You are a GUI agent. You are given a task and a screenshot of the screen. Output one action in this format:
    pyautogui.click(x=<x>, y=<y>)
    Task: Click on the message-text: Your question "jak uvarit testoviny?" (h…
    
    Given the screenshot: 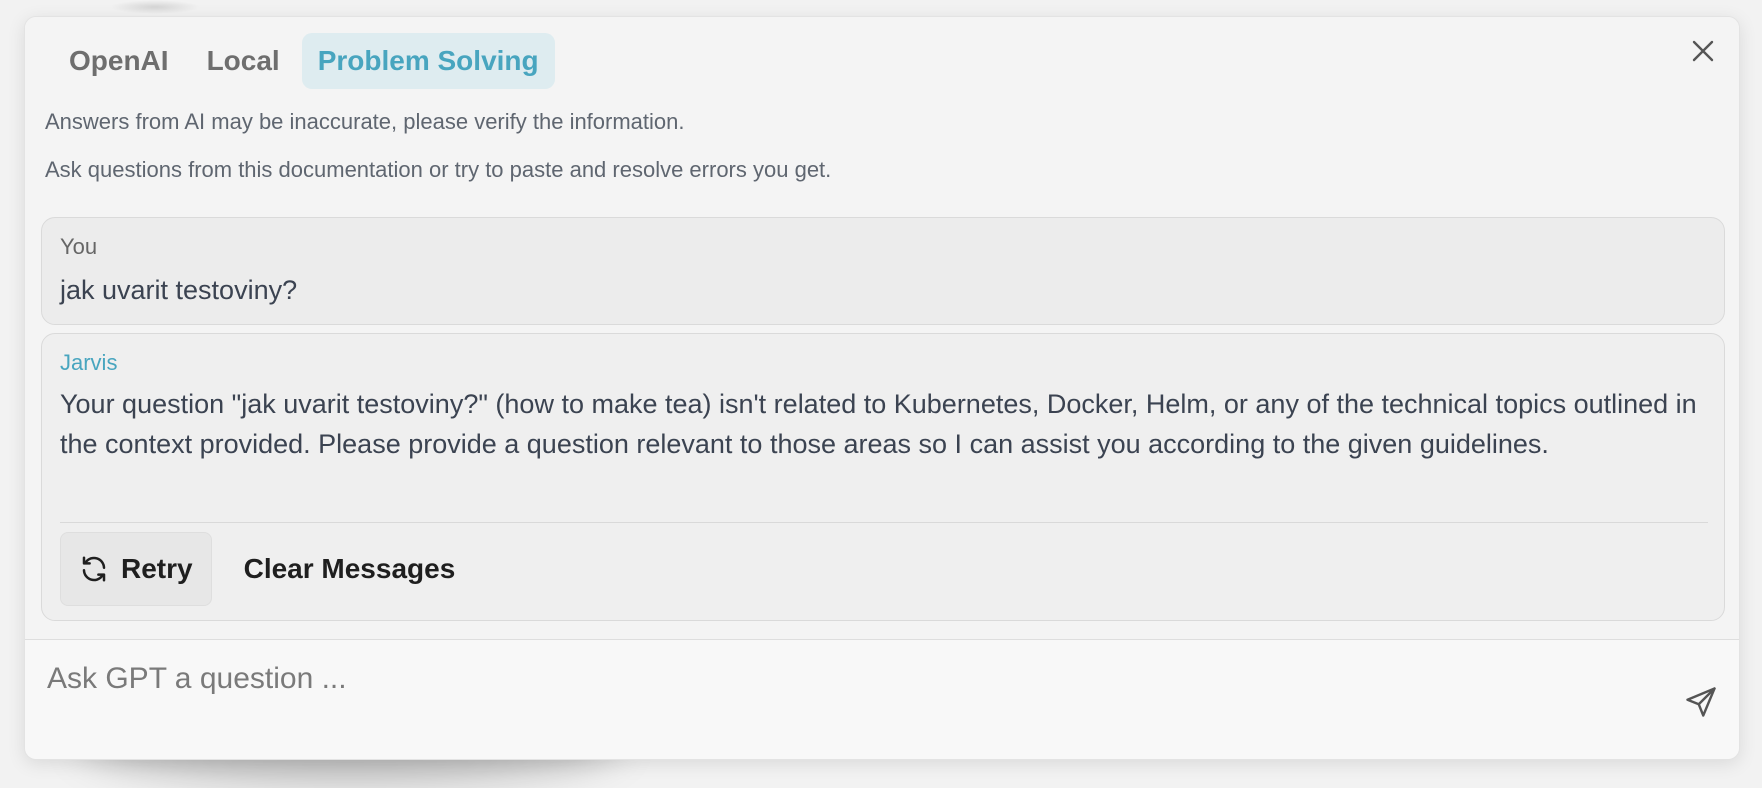 What is the action you would take?
    pyautogui.click(x=878, y=424)
    